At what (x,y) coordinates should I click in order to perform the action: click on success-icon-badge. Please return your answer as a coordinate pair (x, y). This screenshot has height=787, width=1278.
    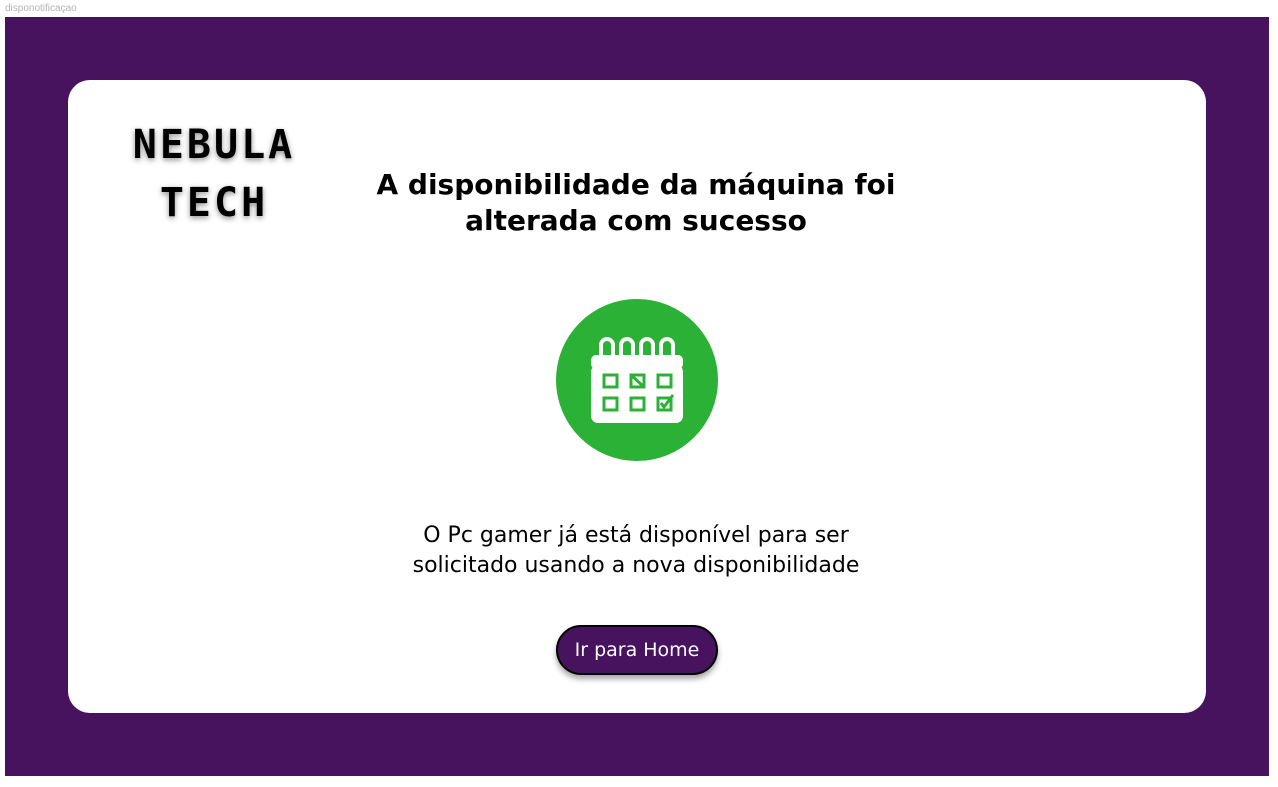
    Looking at the image, I should click on (637, 380).